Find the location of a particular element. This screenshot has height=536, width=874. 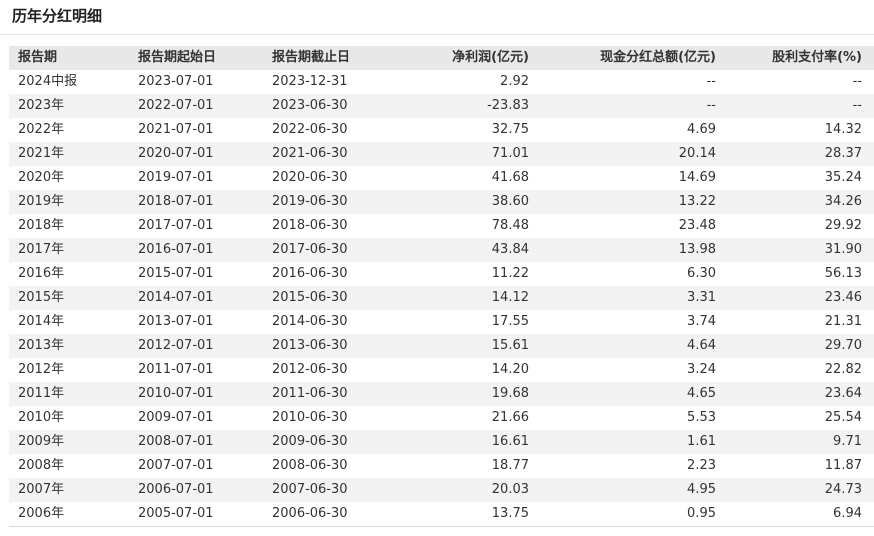

start-date-cell: 2022-07-01 is located at coordinates (176, 105).